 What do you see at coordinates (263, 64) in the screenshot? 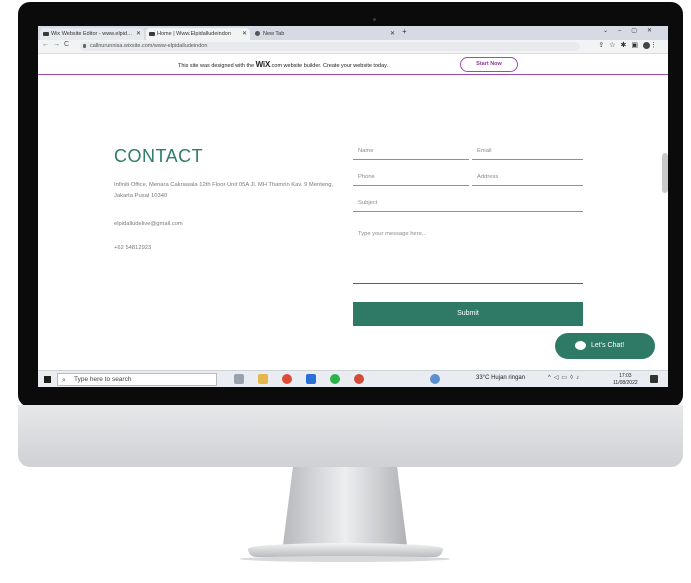
I see `wix-logo: WiX` at bounding box center [263, 64].